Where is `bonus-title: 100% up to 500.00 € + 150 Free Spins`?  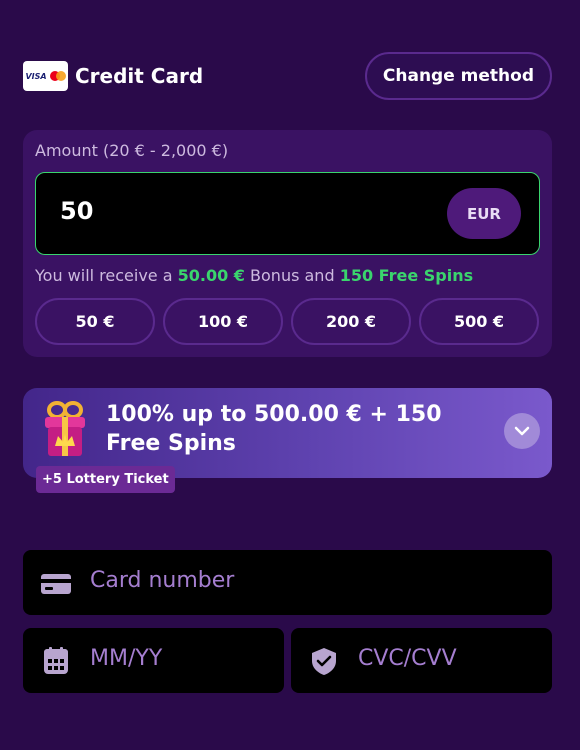 bonus-title: 100% up to 500.00 € + 150 Free Spins is located at coordinates (274, 429).